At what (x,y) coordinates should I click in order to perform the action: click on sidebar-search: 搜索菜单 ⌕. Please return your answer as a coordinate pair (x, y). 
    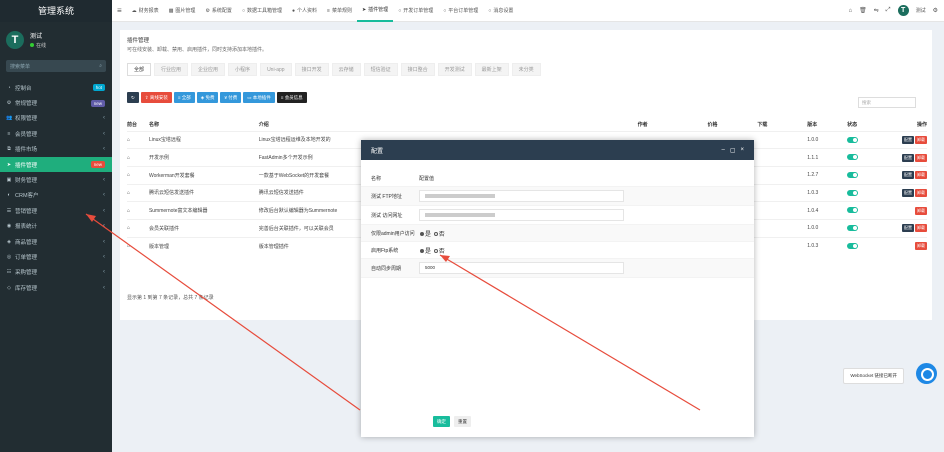
    Looking at the image, I should click on (56, 66).